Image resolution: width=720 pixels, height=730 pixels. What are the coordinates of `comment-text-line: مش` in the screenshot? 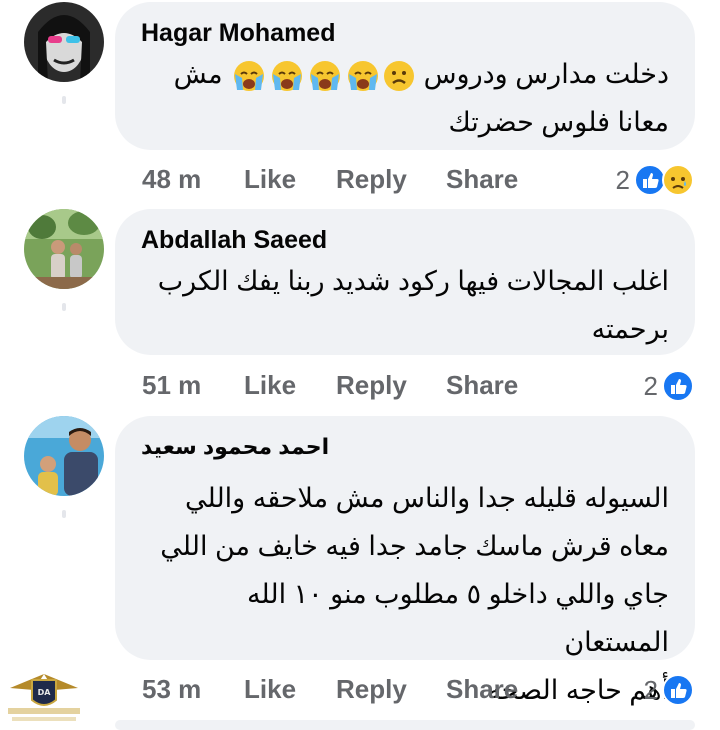 It's located at (198, 74).